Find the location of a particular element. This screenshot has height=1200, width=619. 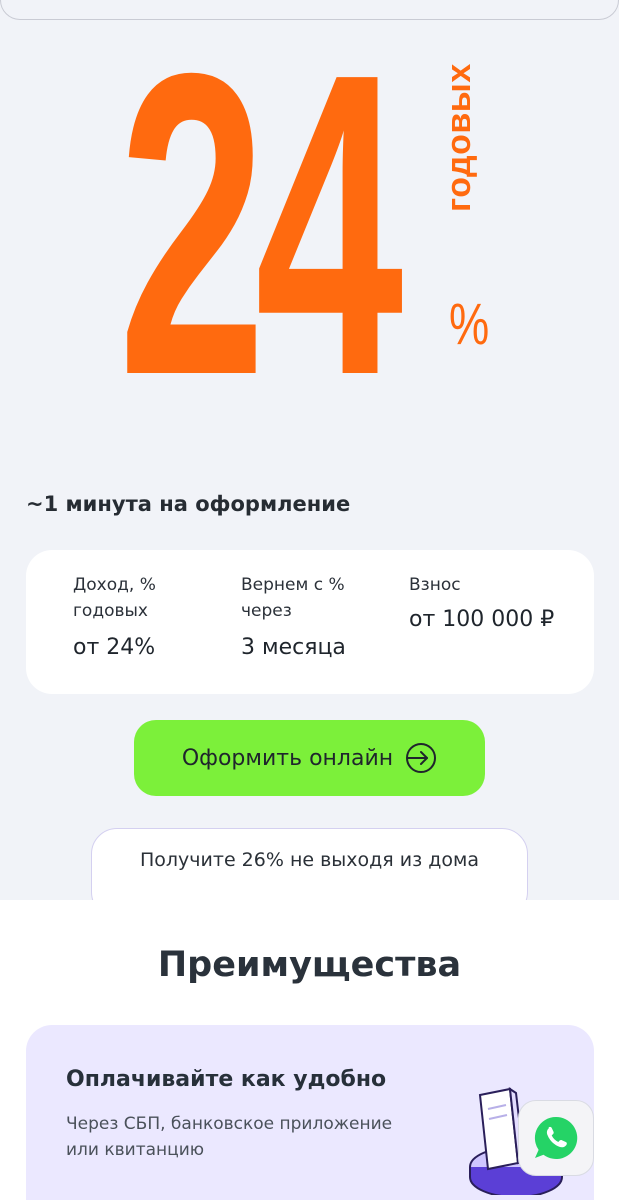

terms-deposit: Взнос от 100 000 ₽ is located at coordinates (484, 604).